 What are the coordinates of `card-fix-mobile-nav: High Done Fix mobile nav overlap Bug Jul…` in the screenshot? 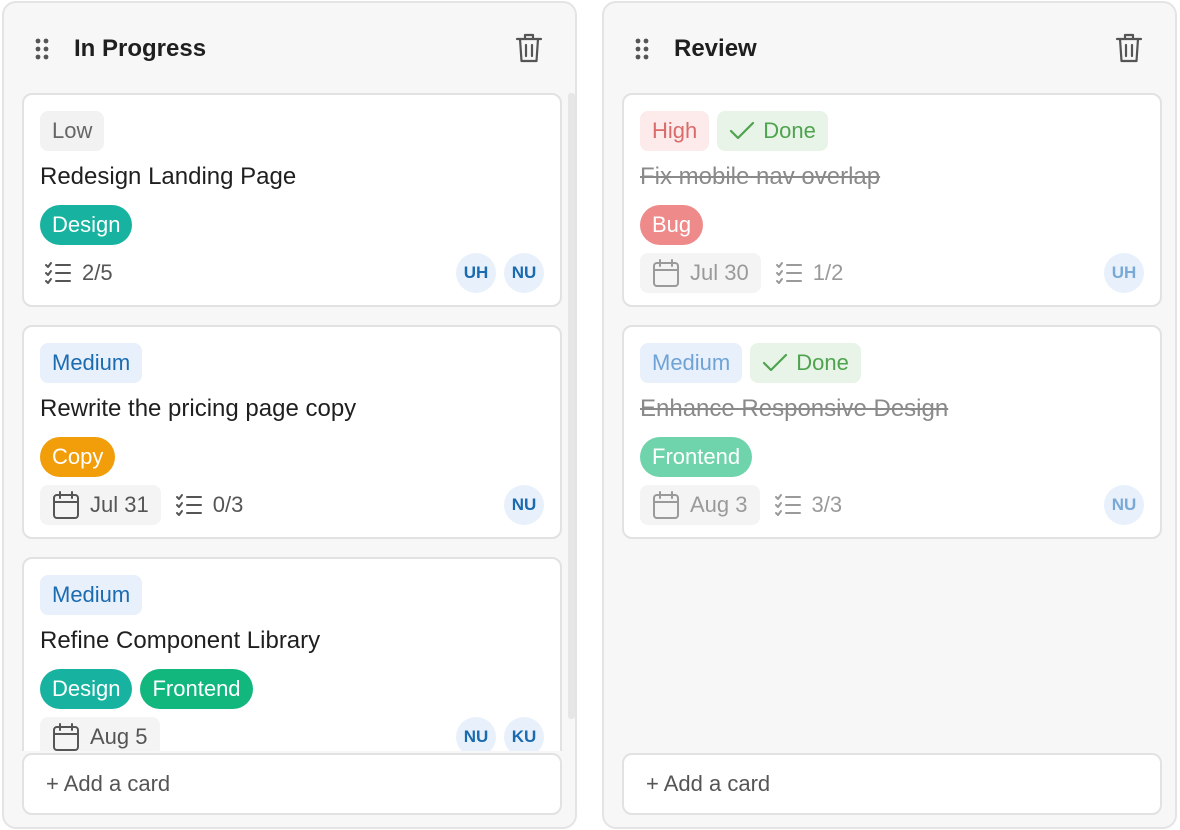 It's located at (892, 200).